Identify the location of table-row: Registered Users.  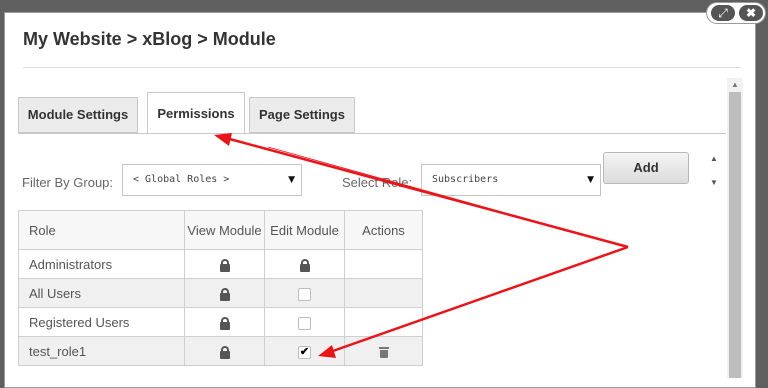
(220, 322).